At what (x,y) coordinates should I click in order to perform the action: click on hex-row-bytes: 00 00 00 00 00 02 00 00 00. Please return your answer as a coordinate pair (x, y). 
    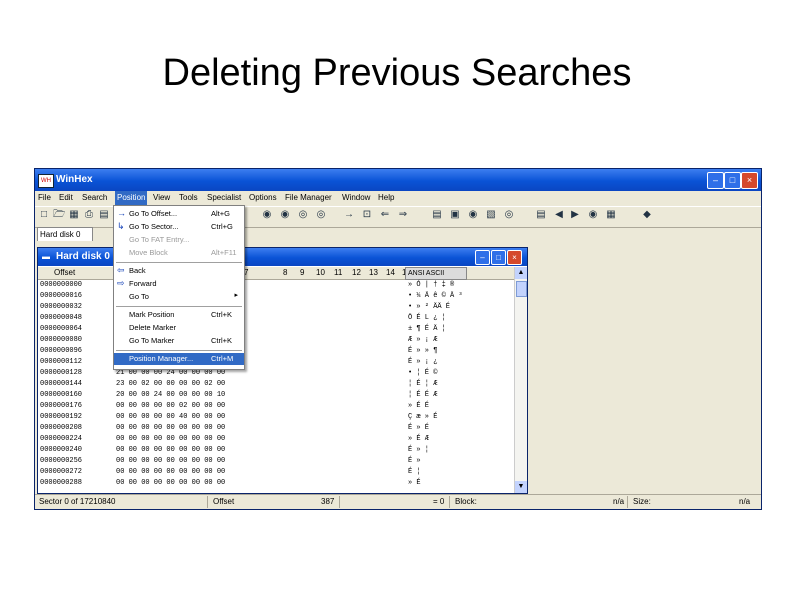
    Looking at the image, I should click on (171, 406).